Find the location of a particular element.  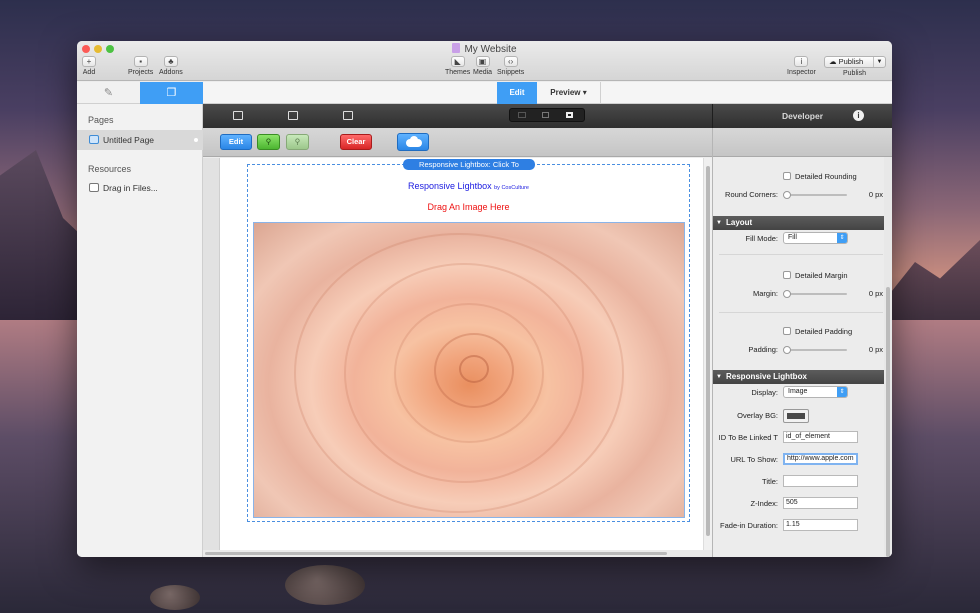

pages-tab: ❐ is located at coordinates (171, 93).